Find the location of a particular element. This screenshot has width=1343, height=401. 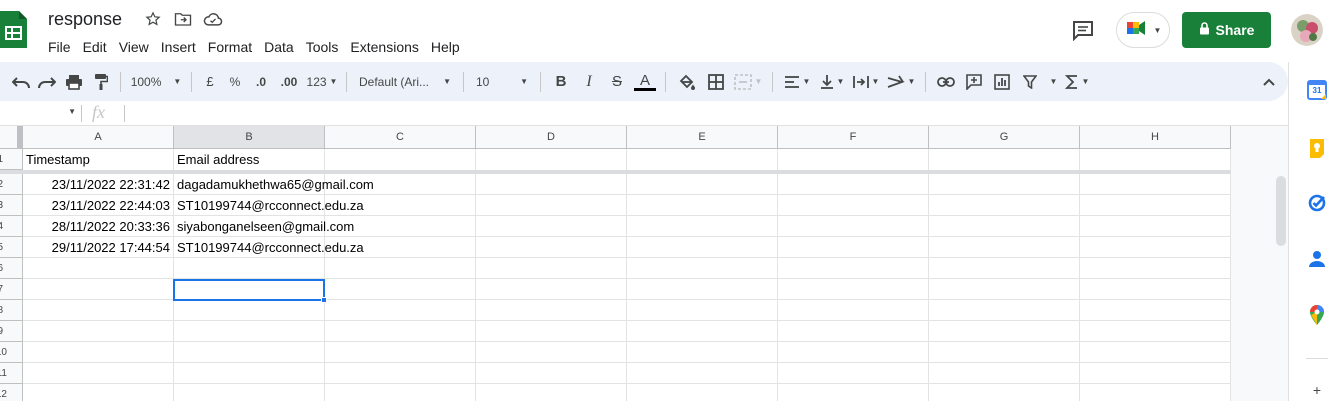

text-rotation-icon: ▼ is located at coordinates (901, 82).